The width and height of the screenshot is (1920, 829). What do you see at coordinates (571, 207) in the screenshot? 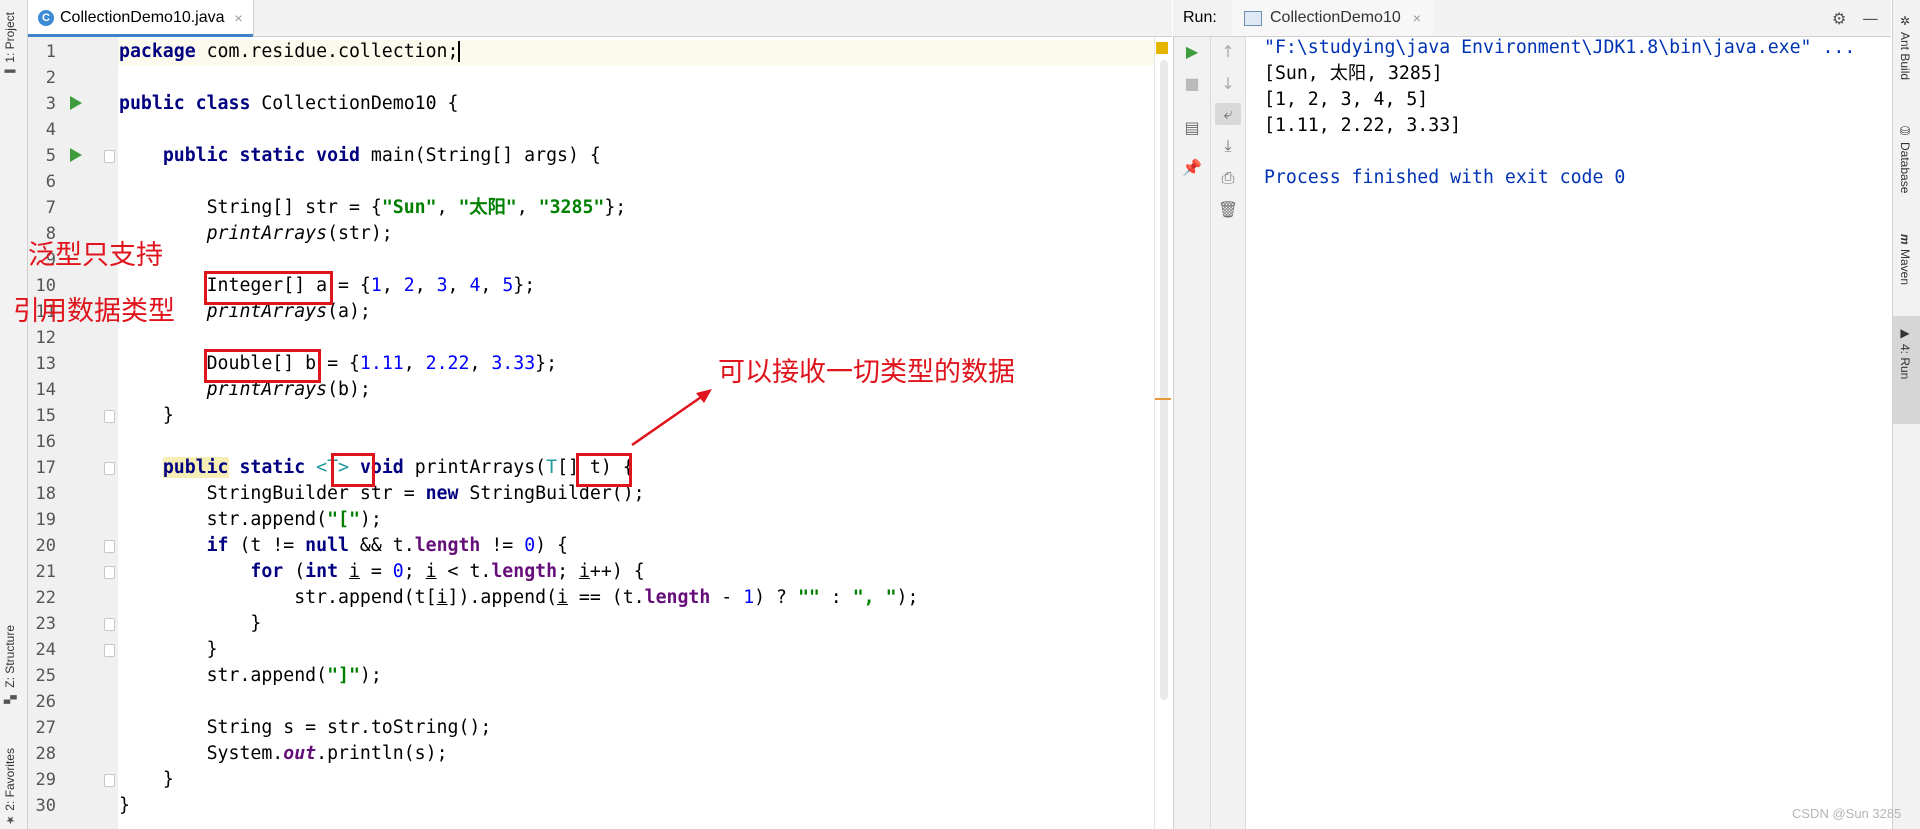
I see `string-literal: "3285"` at bounding box center [571, 207].